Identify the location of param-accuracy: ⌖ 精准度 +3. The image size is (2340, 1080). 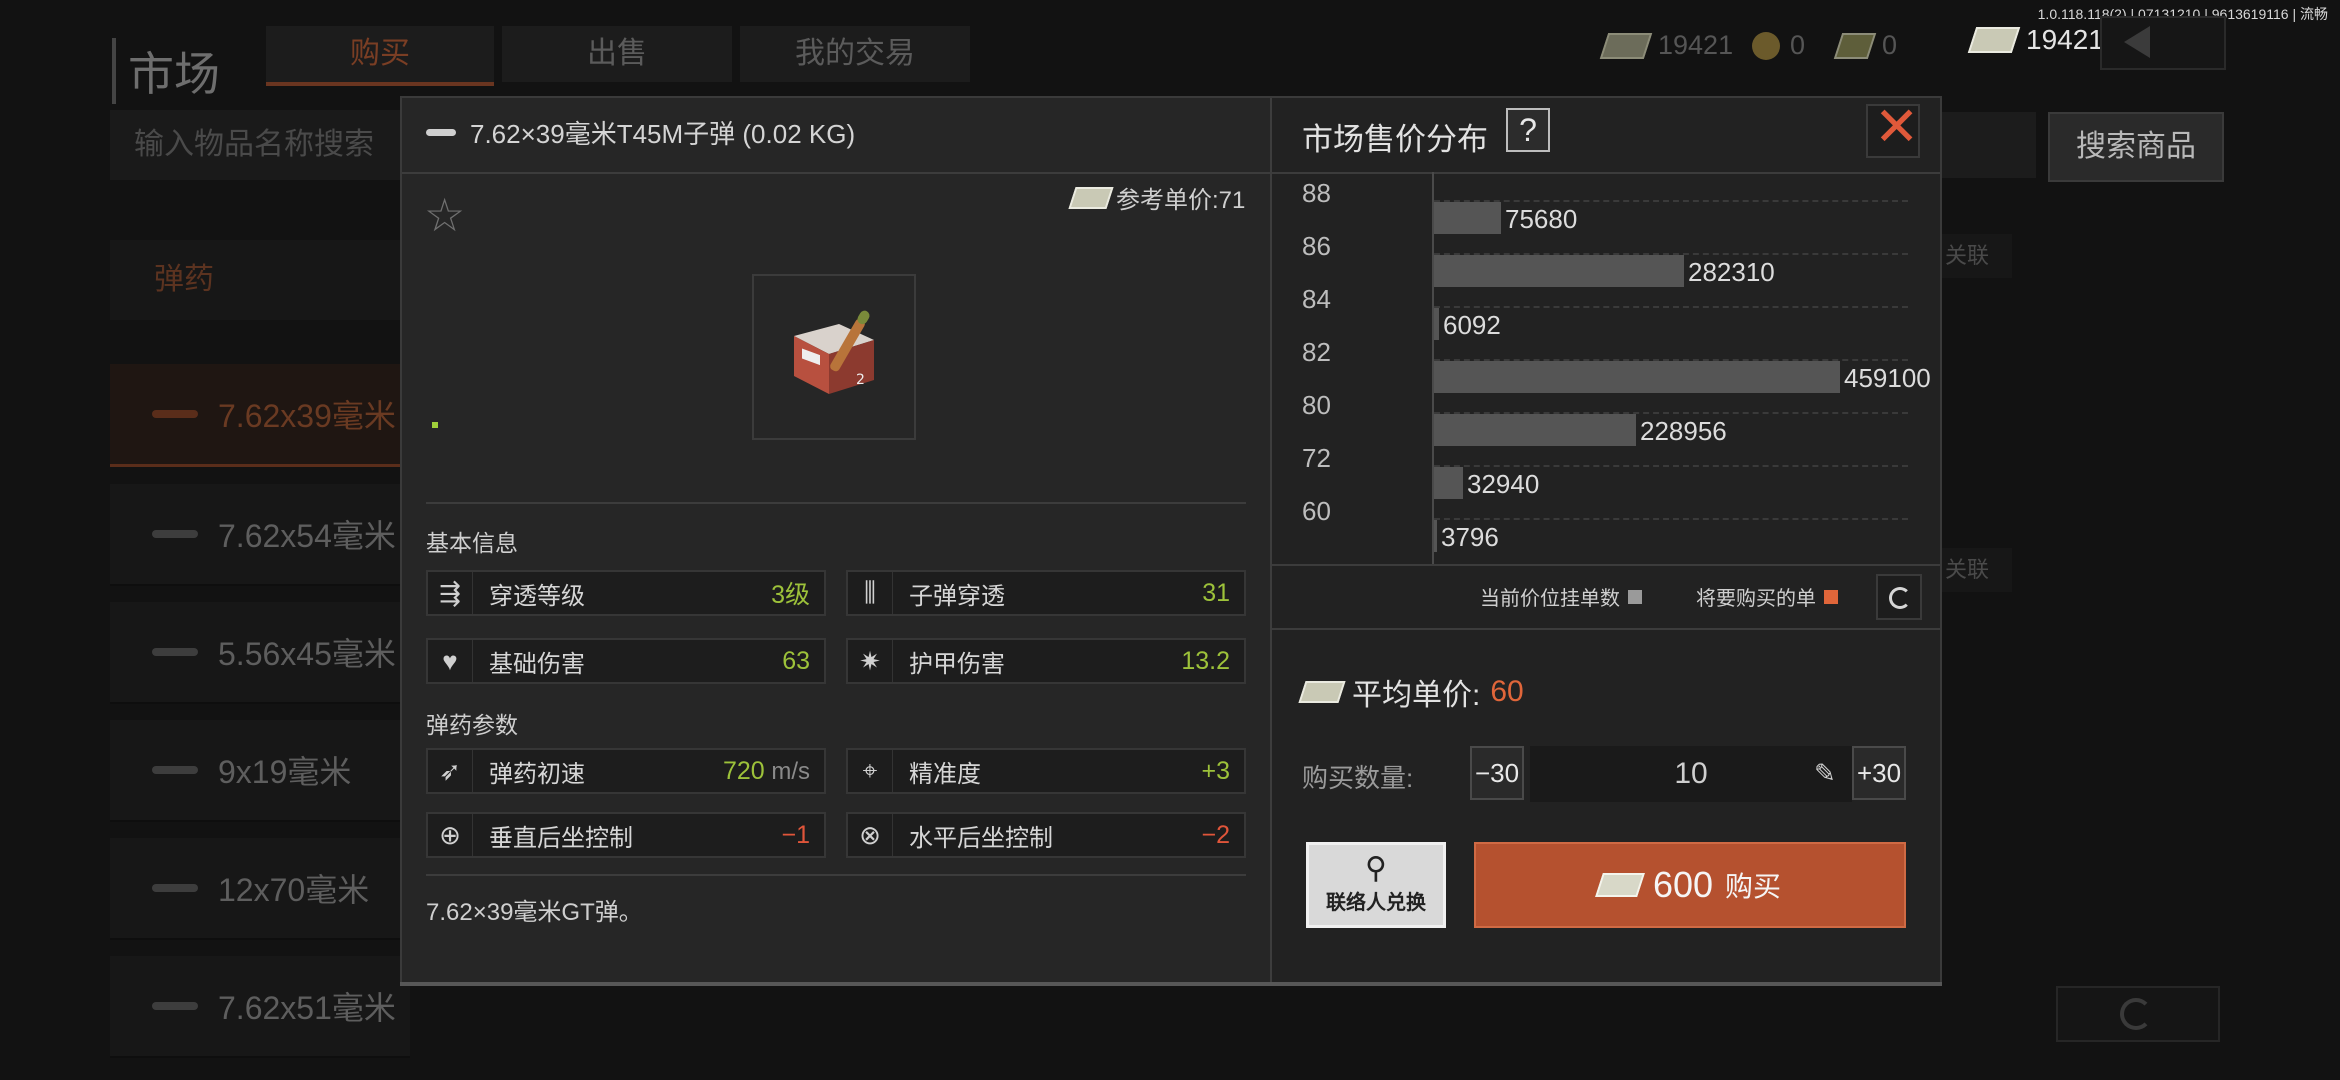
(1046, 771).